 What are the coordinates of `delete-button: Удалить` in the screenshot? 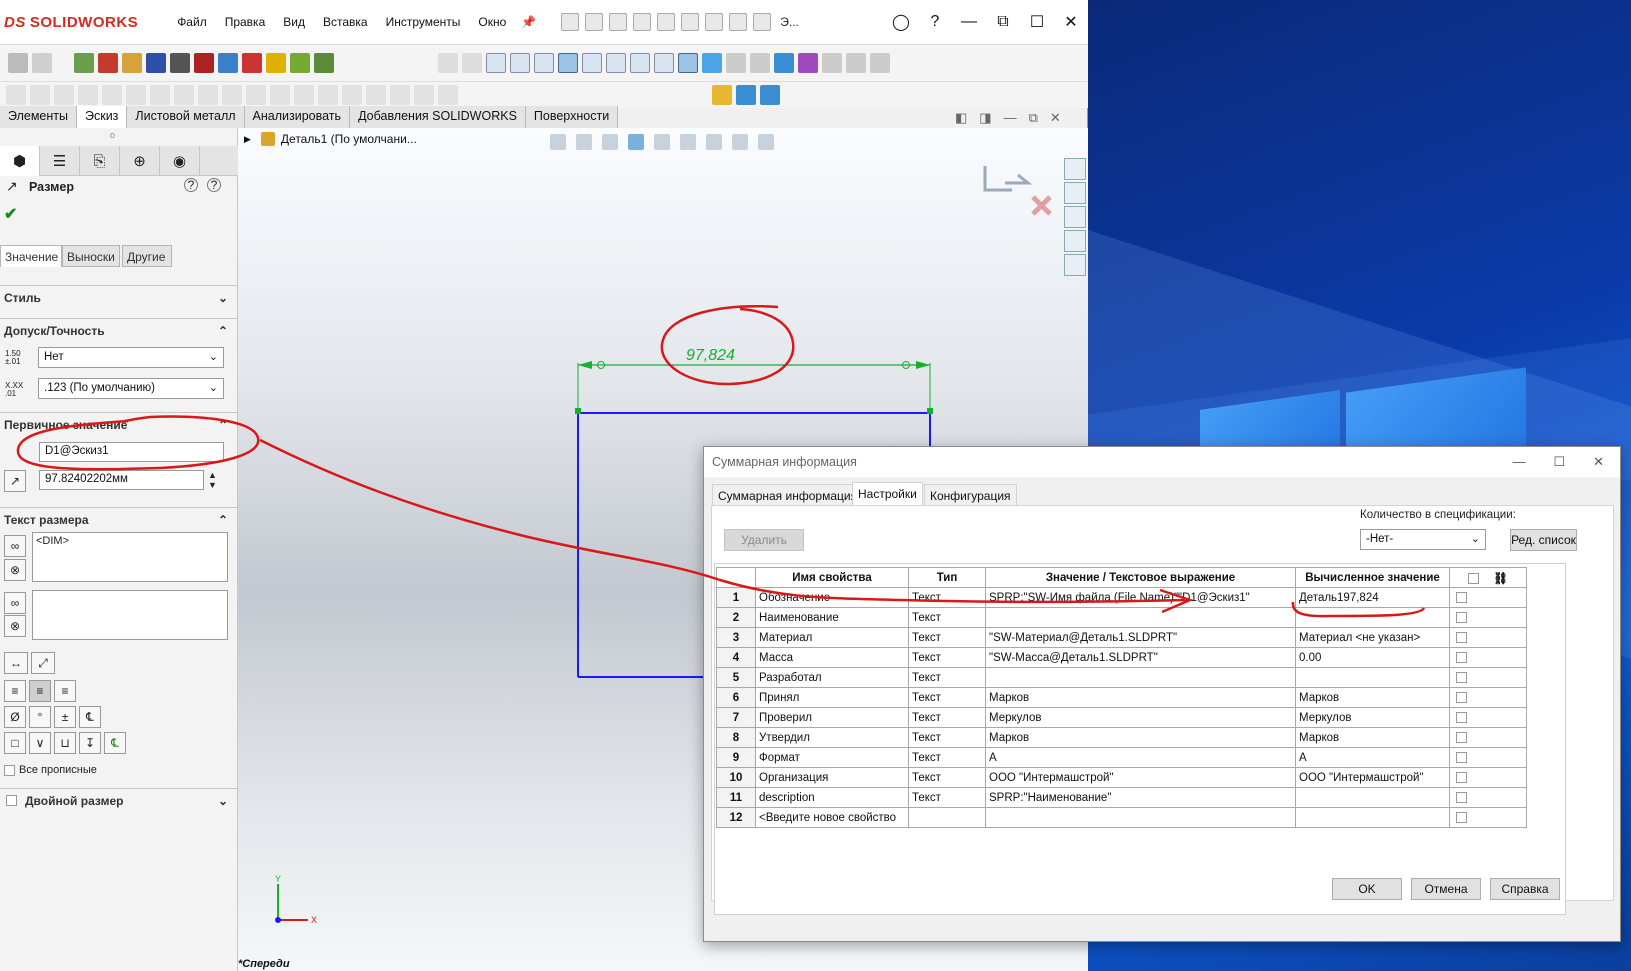 It's located at (764, 540).